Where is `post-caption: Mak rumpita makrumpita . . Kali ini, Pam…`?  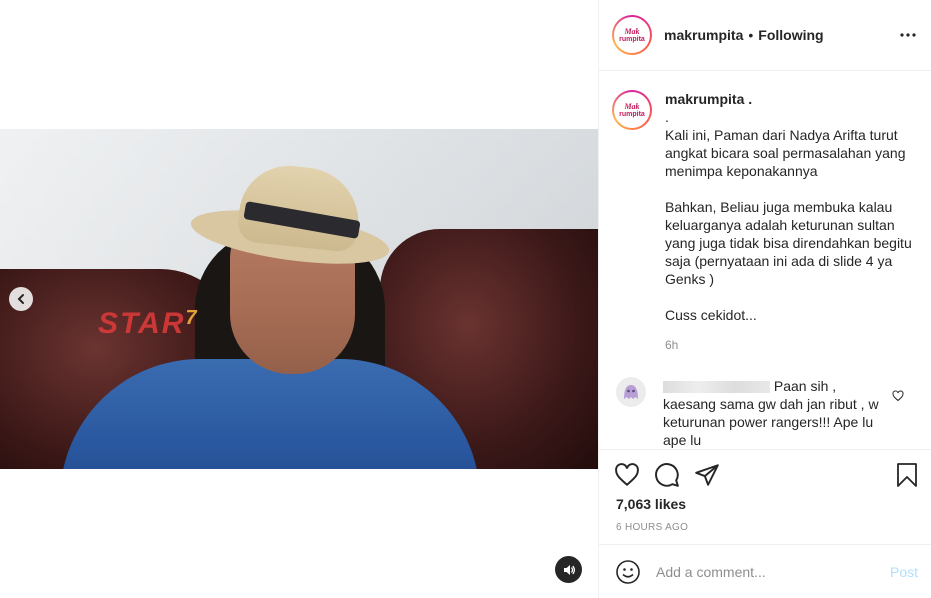 post-caption: Mak rumpita makrumpita . . Kali ini, Pam… is located at coordinates (767, 221).